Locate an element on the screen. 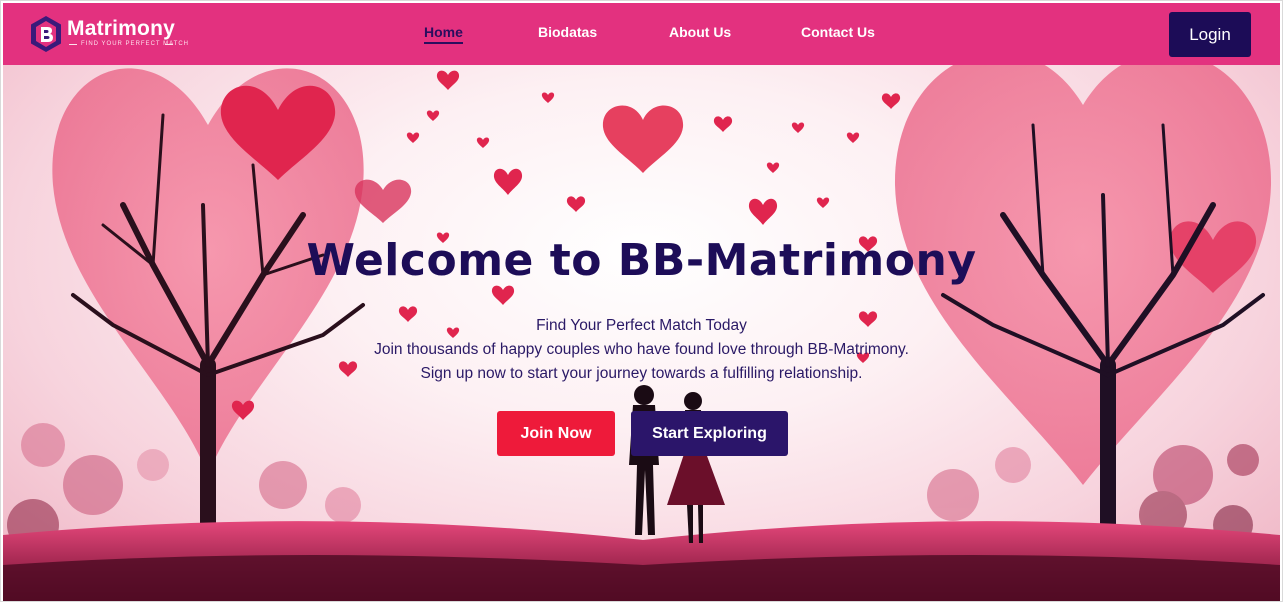 This screenshot has height=602, width=1283. hero-title: Welcome to BB-Matrimony is located at coordinates (641, 260).